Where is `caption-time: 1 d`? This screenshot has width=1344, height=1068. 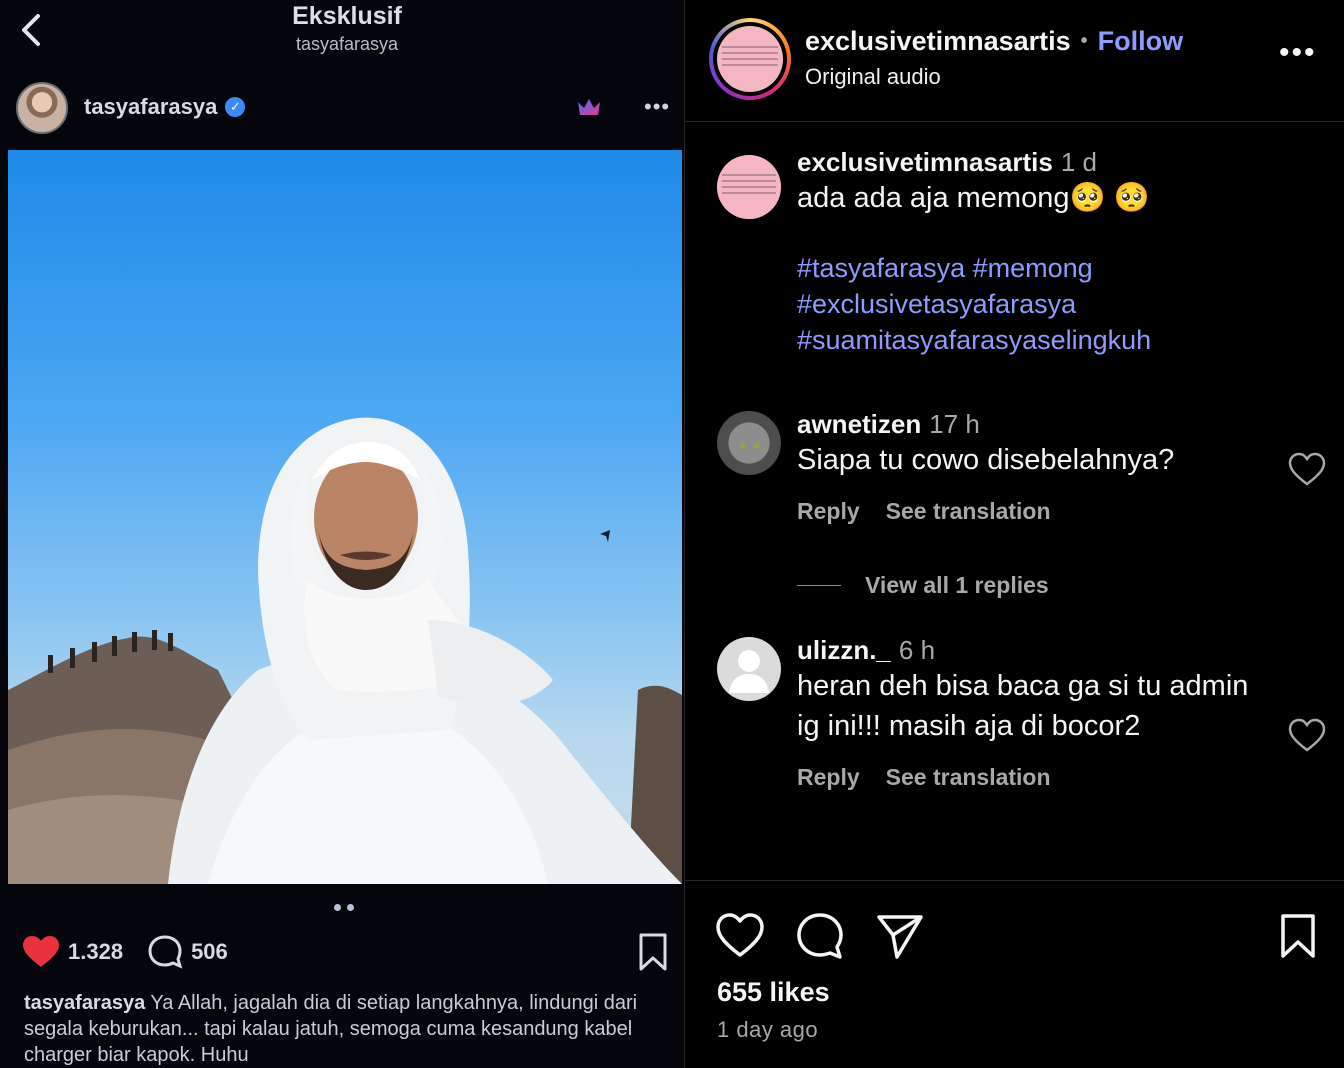 caption-time: 1 d is located at coordinates (1078, 162).